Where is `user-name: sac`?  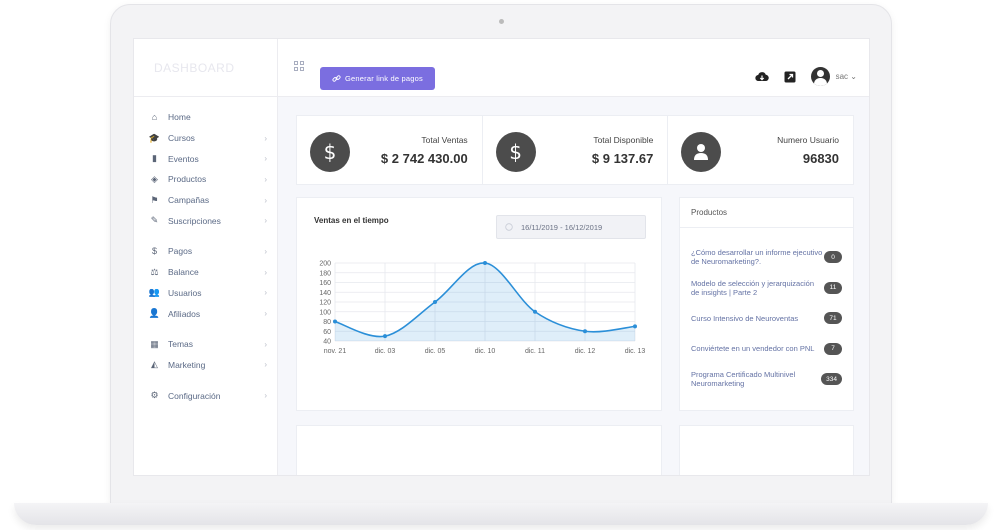
user-name: sac is located at coordinates (842, 76).